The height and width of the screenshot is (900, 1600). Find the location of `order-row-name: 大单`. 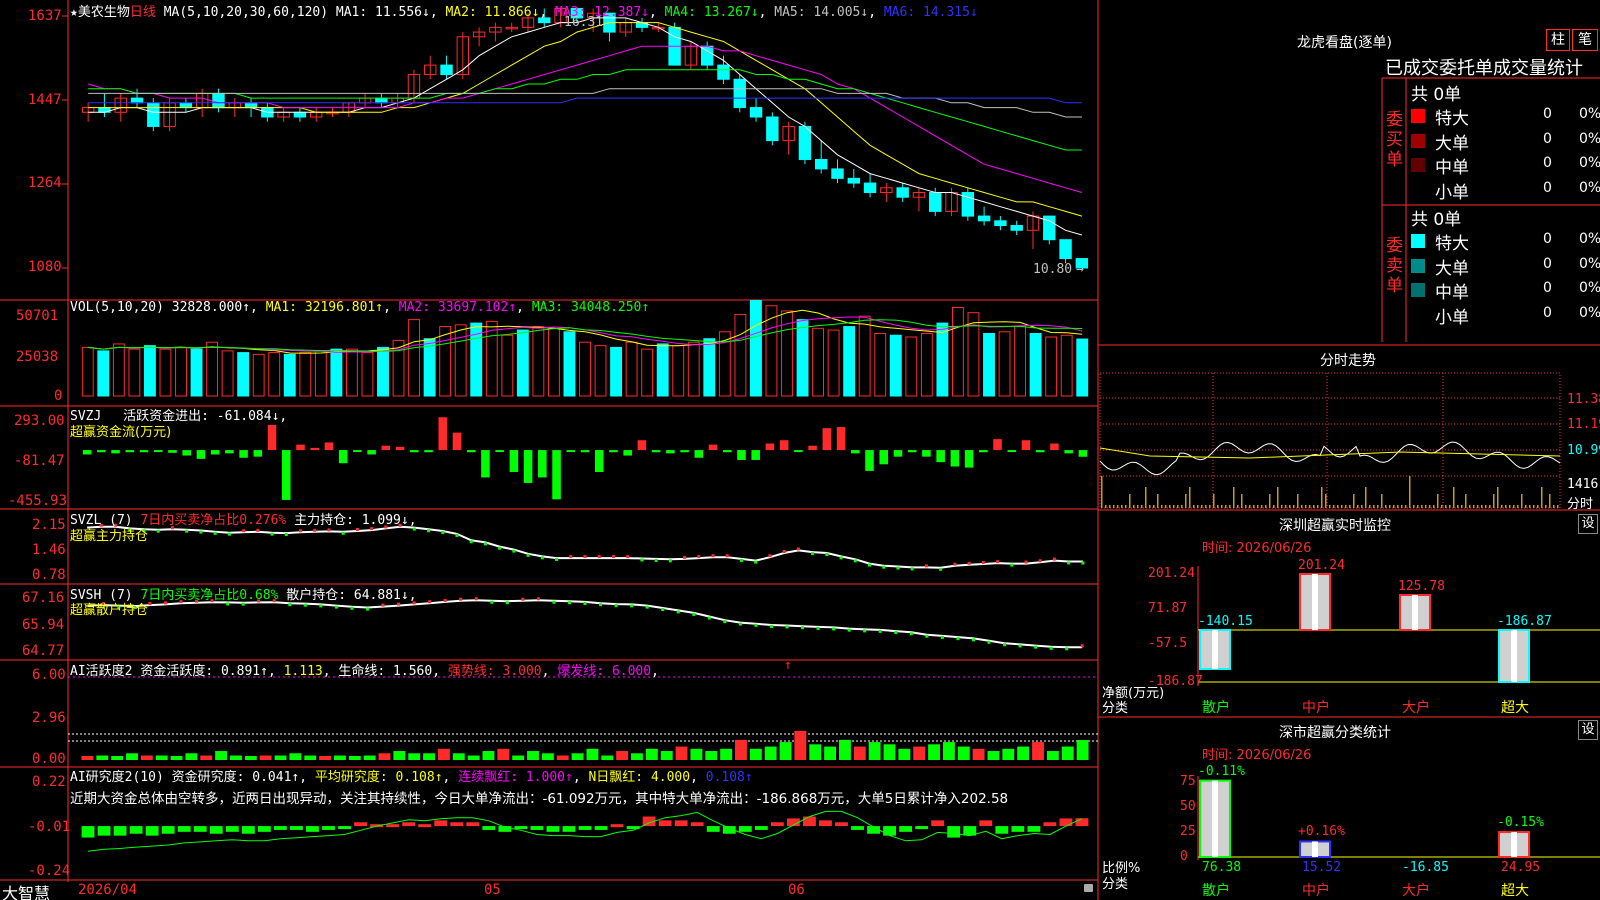

order-row-name: 大单 is located at coordinates (1452, 268).